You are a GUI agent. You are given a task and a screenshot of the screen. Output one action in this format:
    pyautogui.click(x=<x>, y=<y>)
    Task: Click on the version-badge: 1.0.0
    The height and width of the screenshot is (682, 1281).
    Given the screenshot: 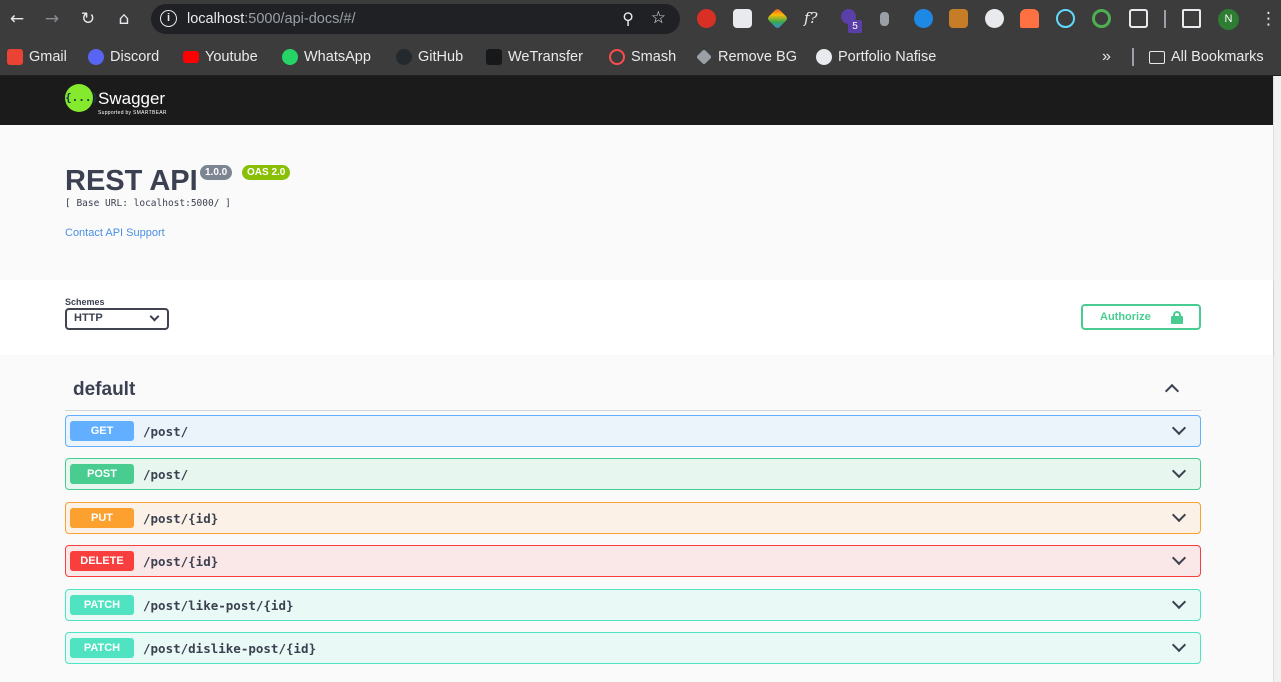 What is the action you would take?
    pyautogui.click(x=216, y=172)
    